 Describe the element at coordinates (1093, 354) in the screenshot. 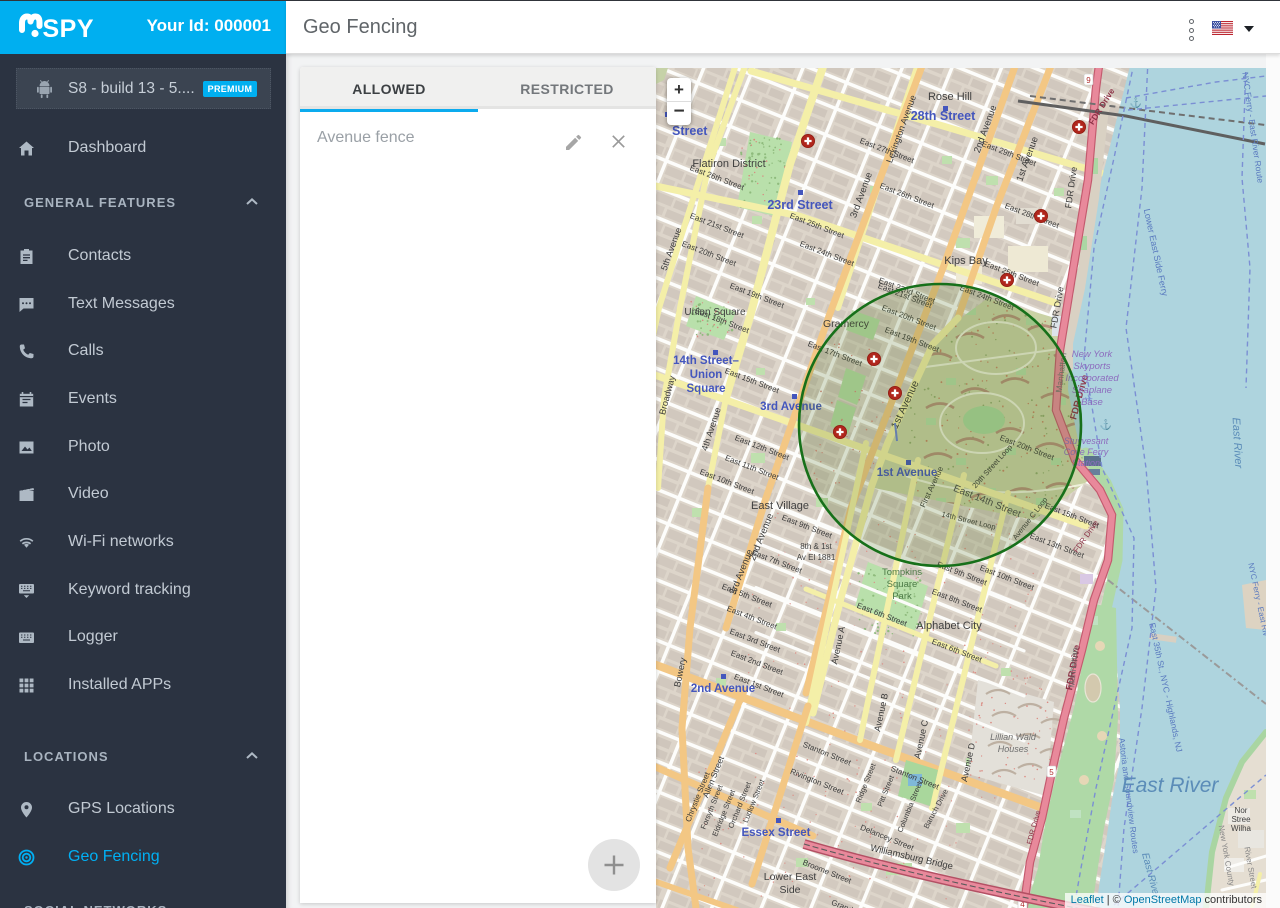

I see `svg-text: New York` at that location.